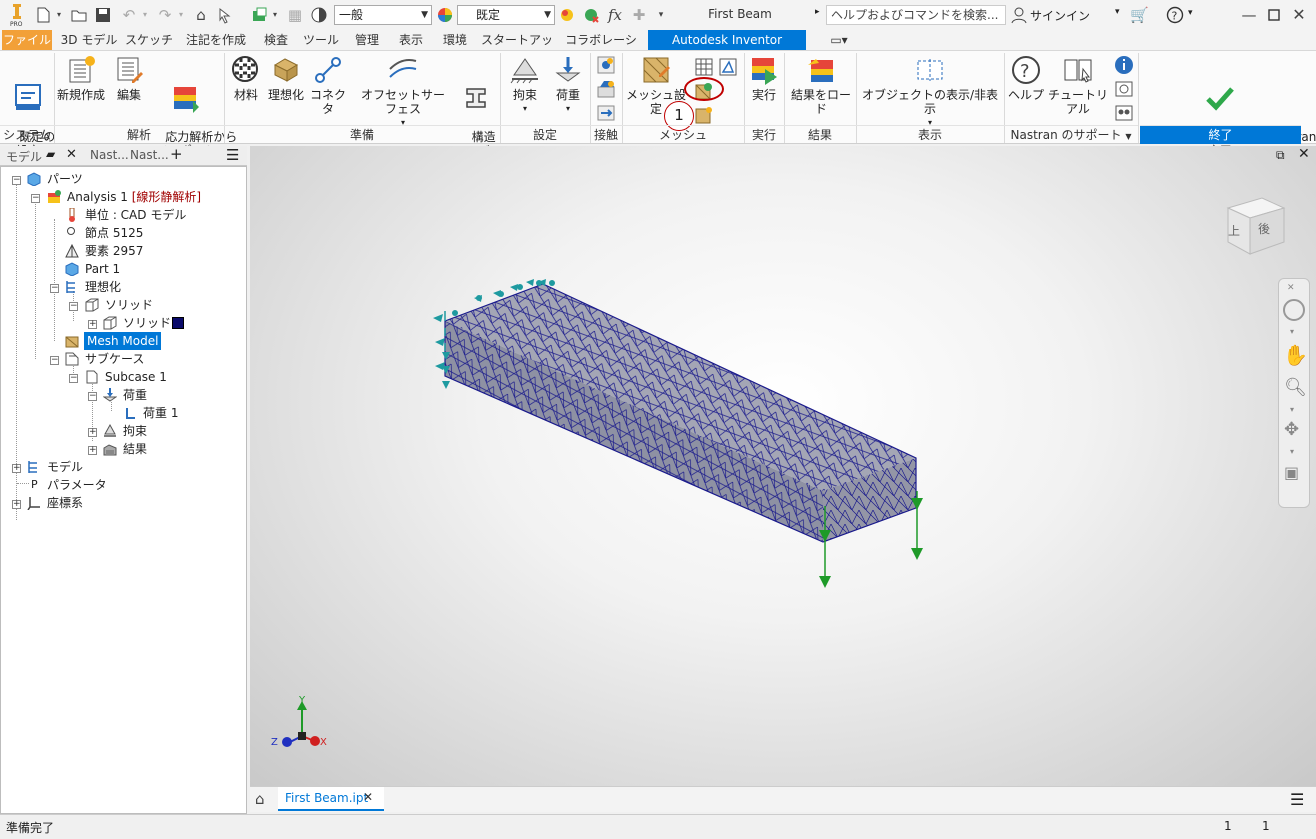 The height and width of the screenshot is (839, 1316). I want to click on measure-icon: ▦, so click(295, 15).